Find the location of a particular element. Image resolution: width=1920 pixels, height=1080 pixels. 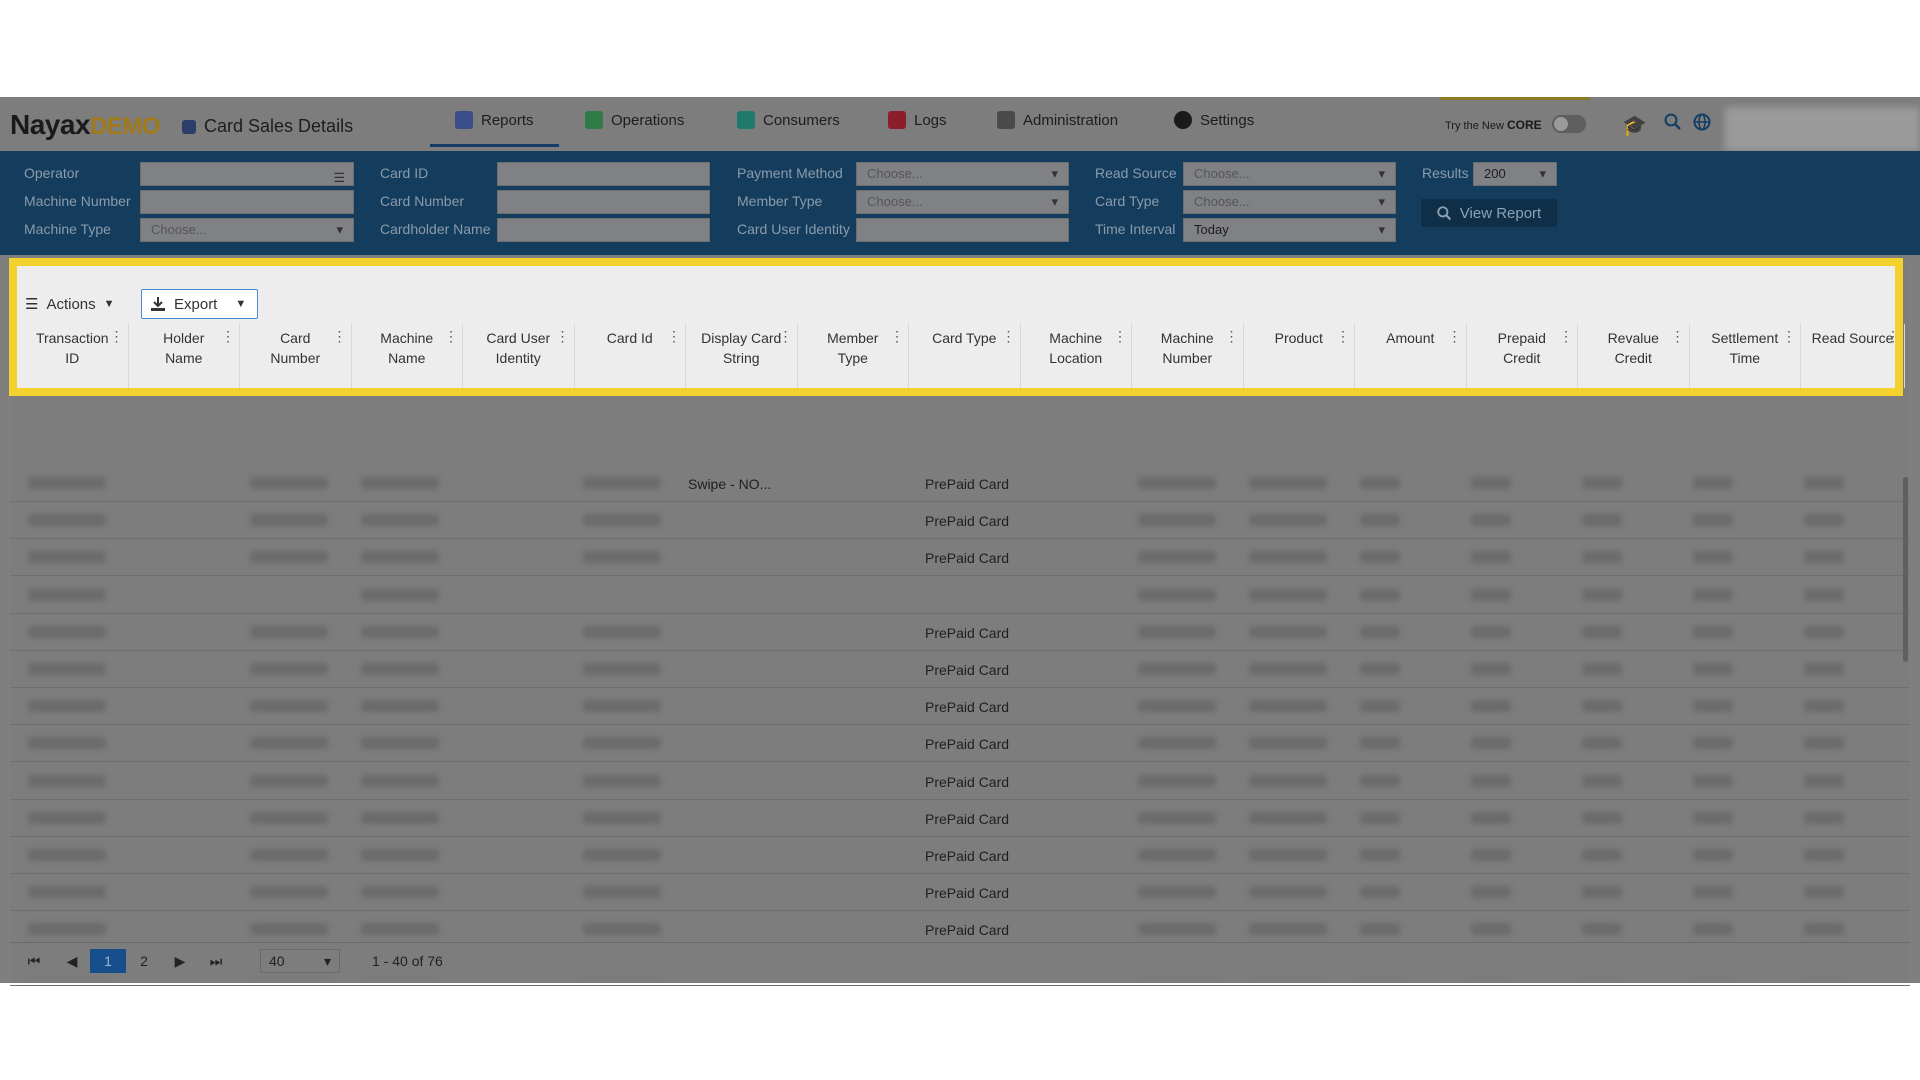

page-2-button: 2 is located at coordinates (144, 961).